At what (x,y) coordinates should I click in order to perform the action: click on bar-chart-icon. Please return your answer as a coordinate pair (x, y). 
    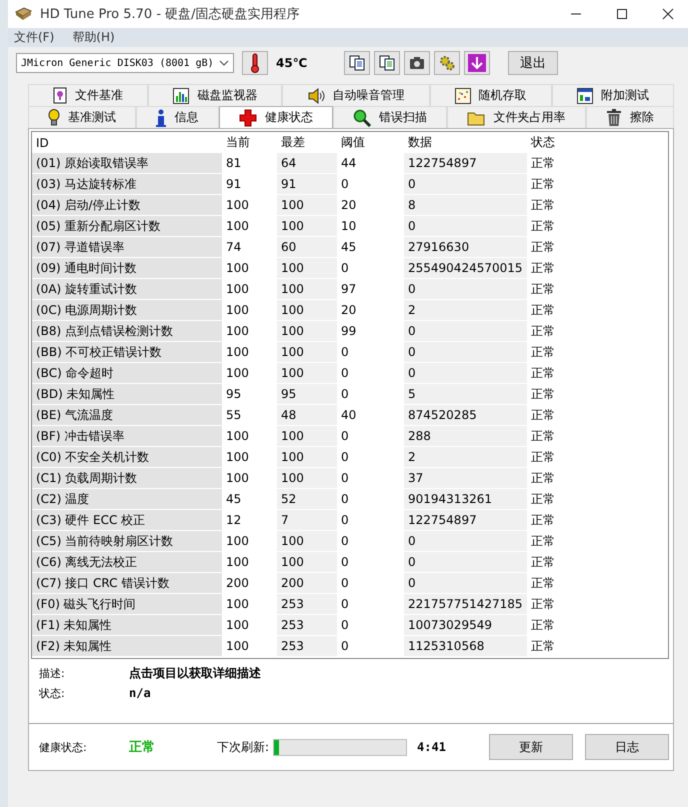
    Looking at the image, I should click on (181, 96).